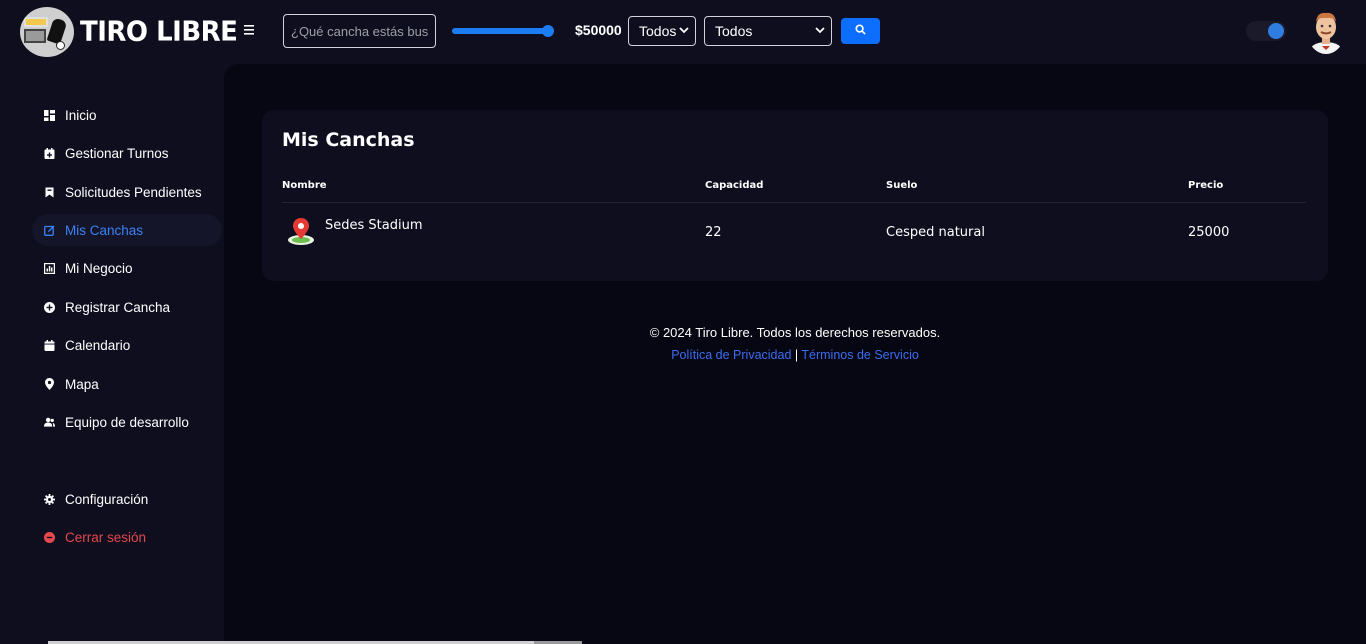 The height and width of the screenshot is (644, 1366). I want to click on privacy-link: Política de Privacidad, so click(731, 355).